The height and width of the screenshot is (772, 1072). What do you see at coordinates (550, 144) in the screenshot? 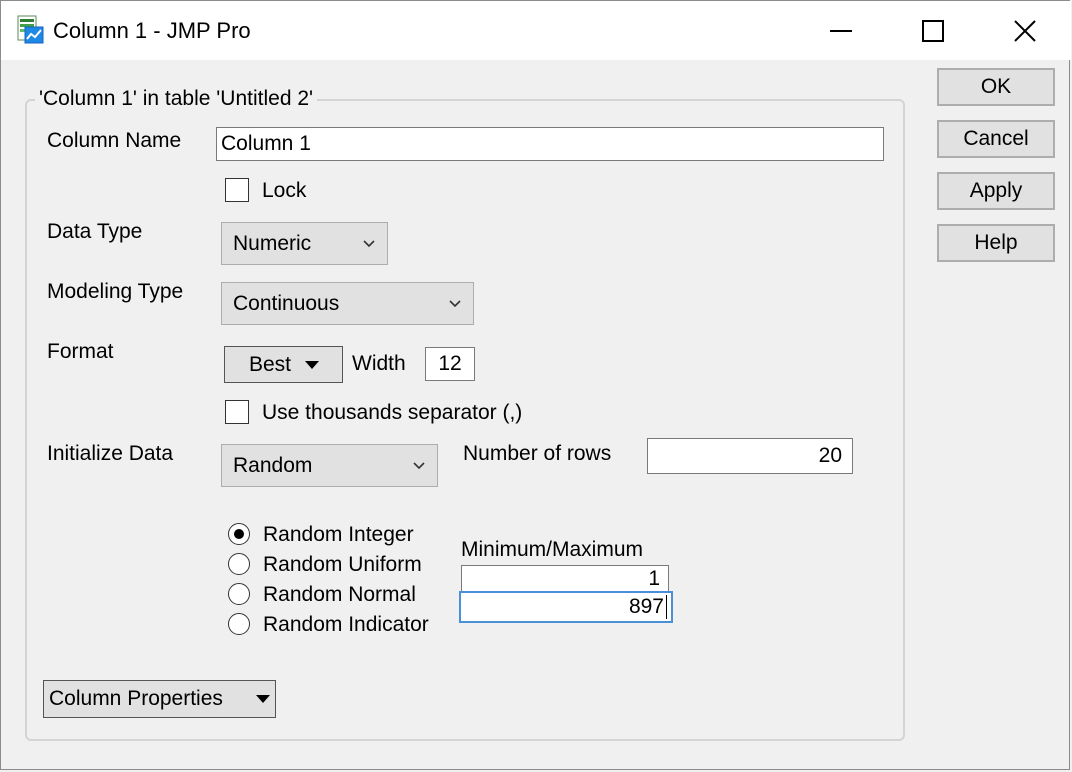
I see `column-name-input: Column 1` at bounding box center [550, 144].